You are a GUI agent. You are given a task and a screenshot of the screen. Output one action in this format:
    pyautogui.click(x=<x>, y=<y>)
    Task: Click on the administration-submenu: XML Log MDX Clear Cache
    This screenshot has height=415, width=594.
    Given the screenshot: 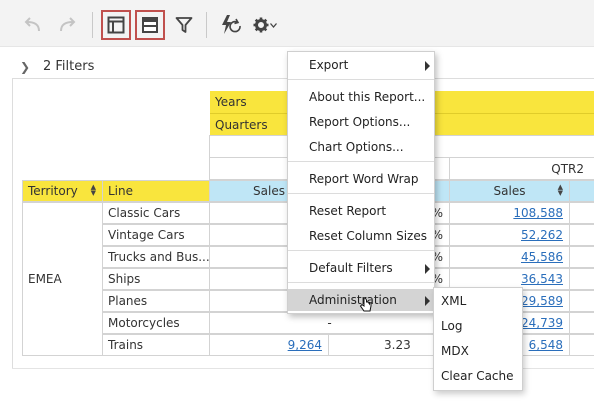 What is the action you would take?
    pyautogui.click(x=478, y=339)
    